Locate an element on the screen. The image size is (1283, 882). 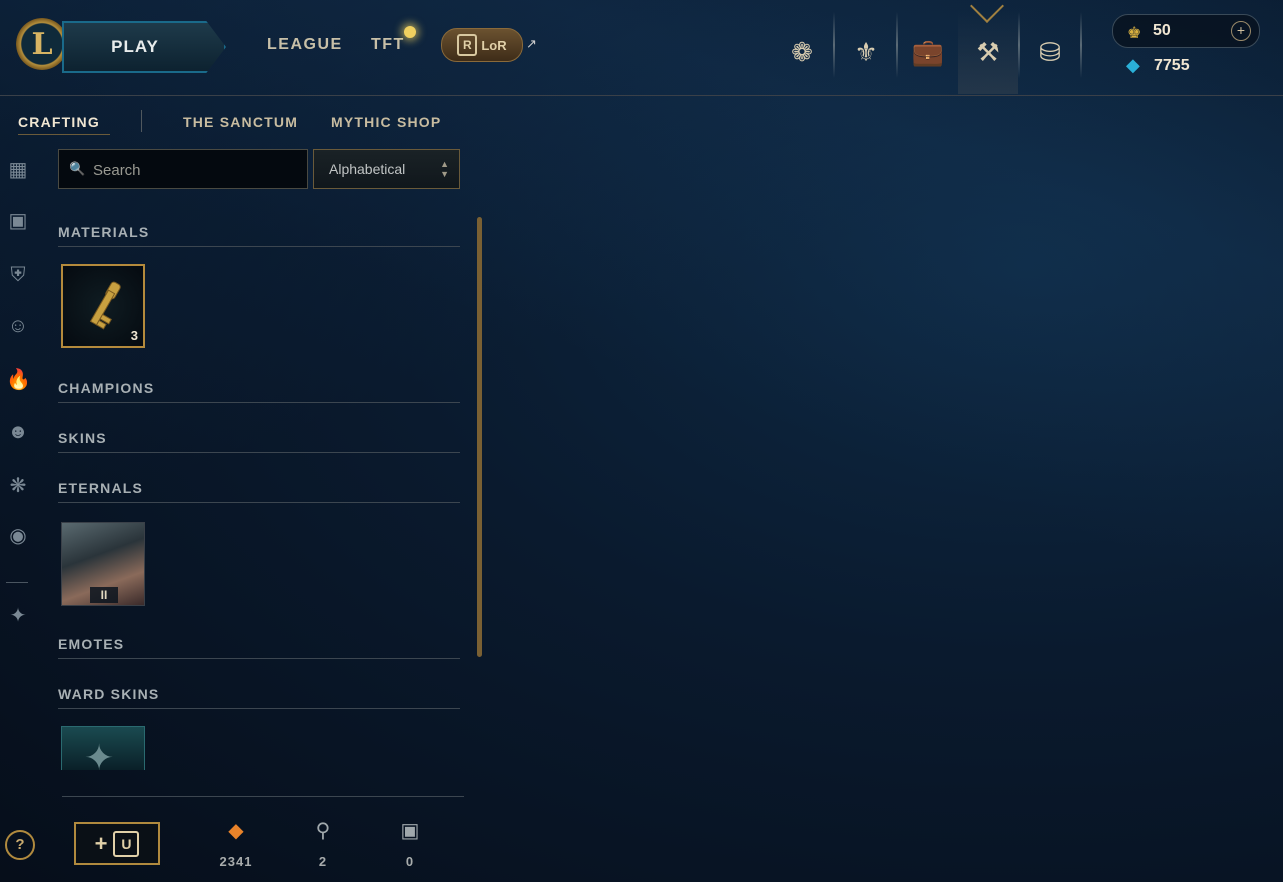
keys-counter: ⚲ 2 is located at coordinates (323, 843).